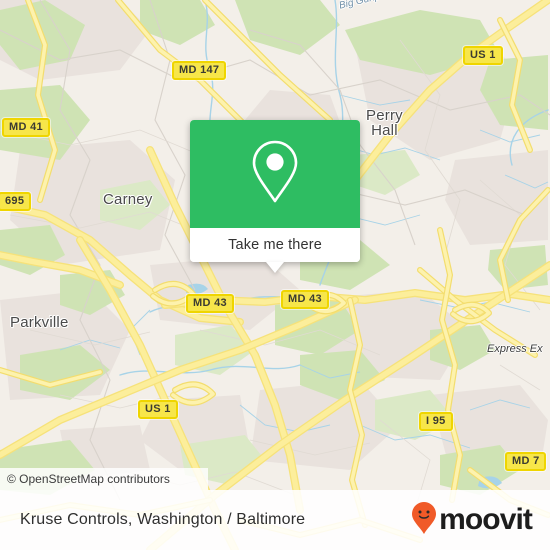 This screenshot has height=550, width=550. I want to click on route-shield-md-147: MD 147, so click(199, 70).